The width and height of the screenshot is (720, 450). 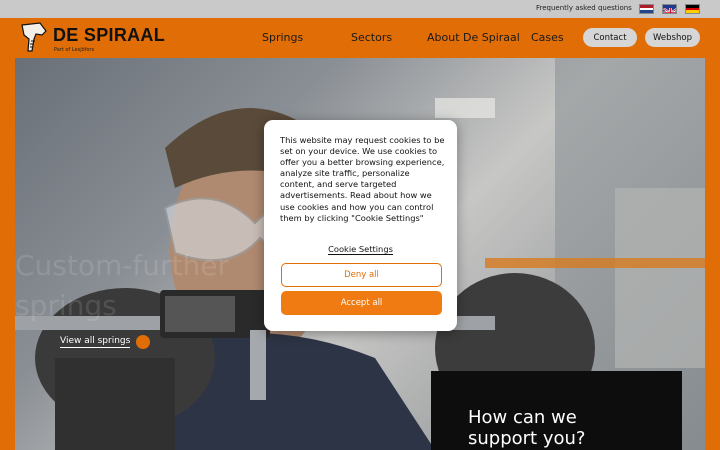 What do you see at coordinates (282, 37) in the screenshot?
I see `nav-springs: Springs` at bounding box center [282, 37].